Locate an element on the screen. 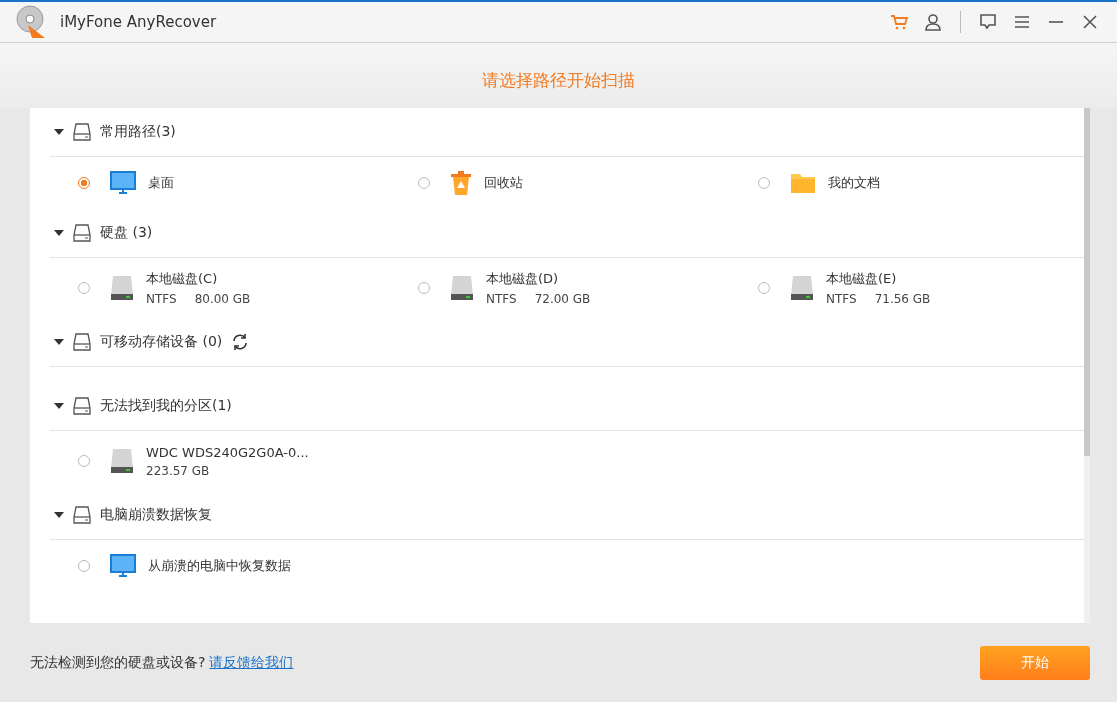 Image resolution: width=1117 pixels, height=702 pixels. user-icon is located at coordinates (933, 22).